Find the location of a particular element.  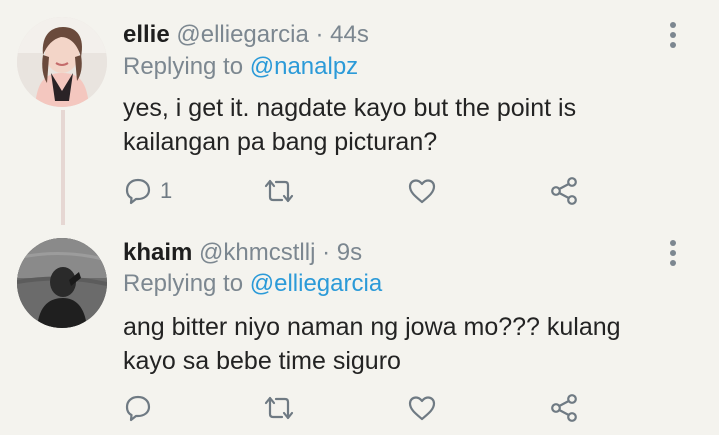

tweet-actions: 1 is located at coordinates (359, 192).